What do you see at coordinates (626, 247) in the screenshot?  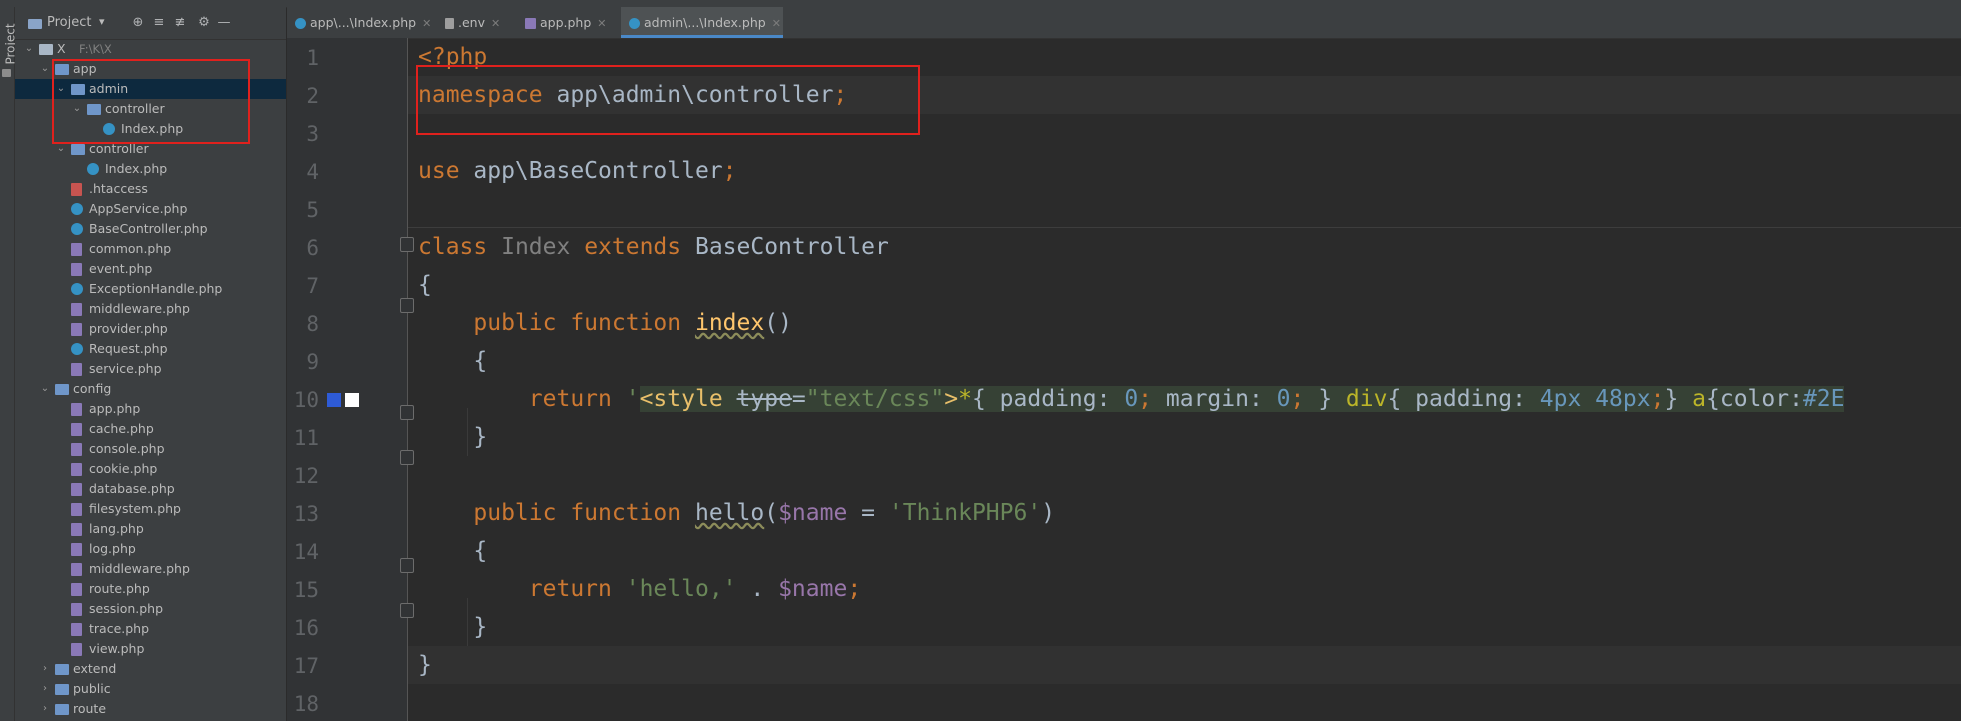 I see `extends-keyword: extends` at bounding box center [626, 247].